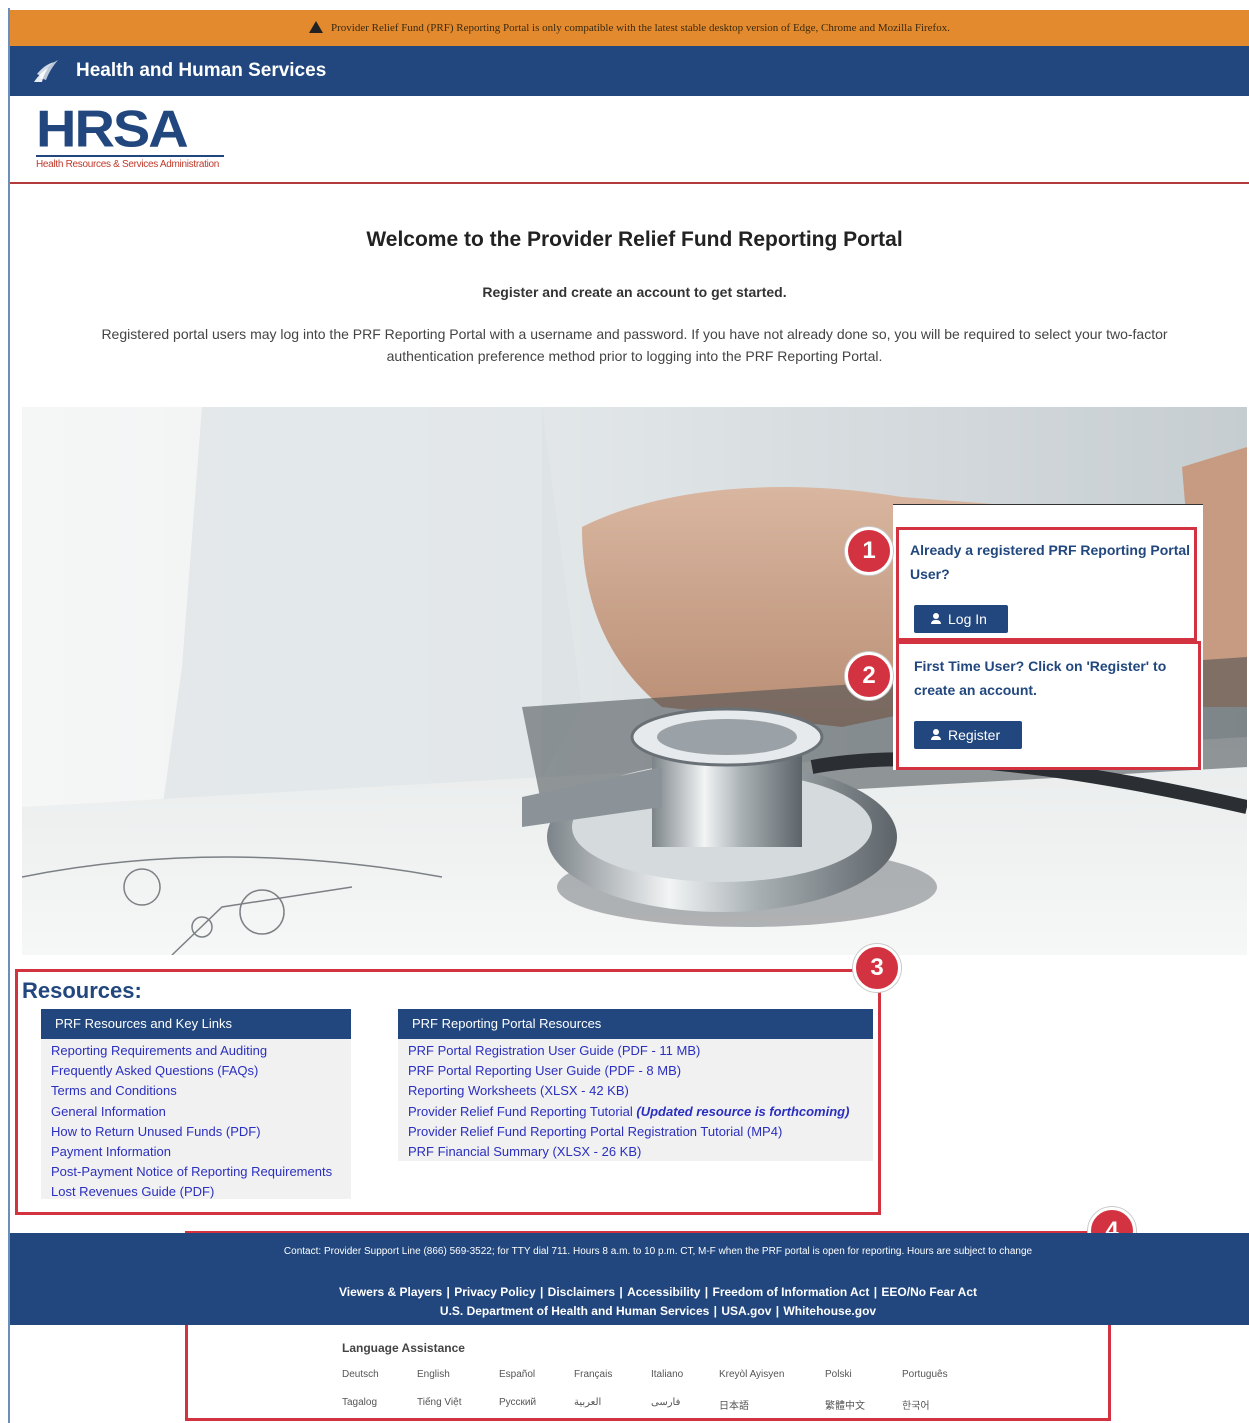 This screenshot has width=1249, height=1423. I want to click on resource-link: Lost Revenues Guide (PDF), so click(201, 1192).